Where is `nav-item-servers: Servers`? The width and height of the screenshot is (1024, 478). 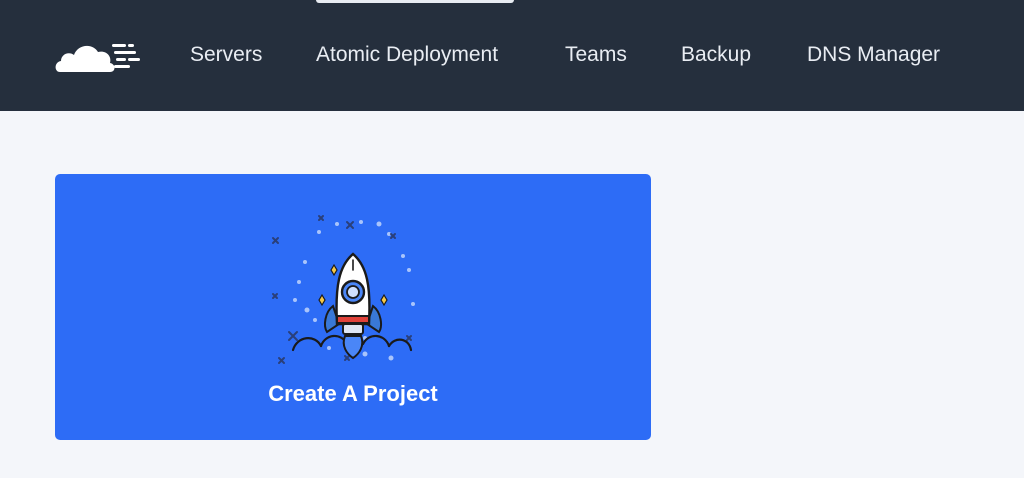
nav-item-servers: Servers is located at coordinates (226, 55).